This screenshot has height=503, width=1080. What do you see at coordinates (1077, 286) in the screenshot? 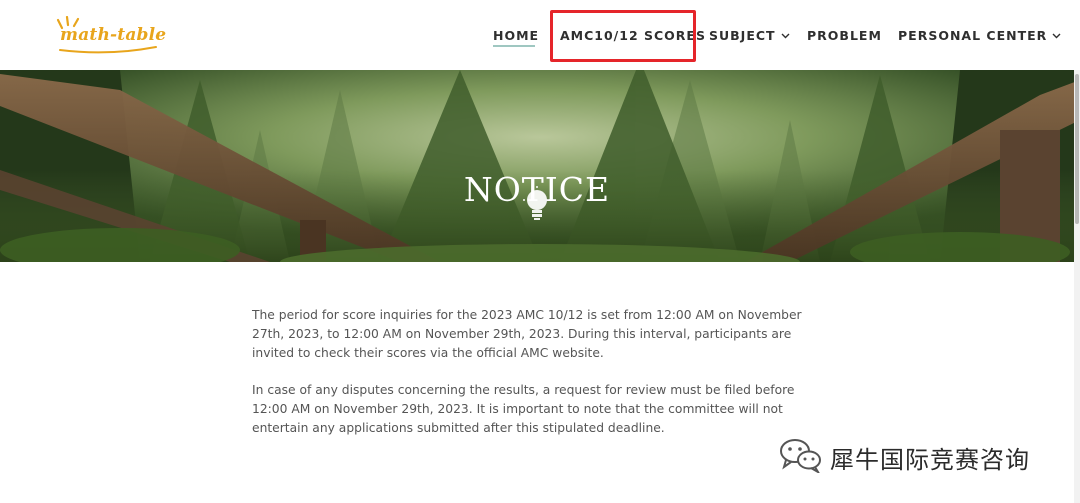
I see `page-scrollbar` at bounding box center [1077, 286].